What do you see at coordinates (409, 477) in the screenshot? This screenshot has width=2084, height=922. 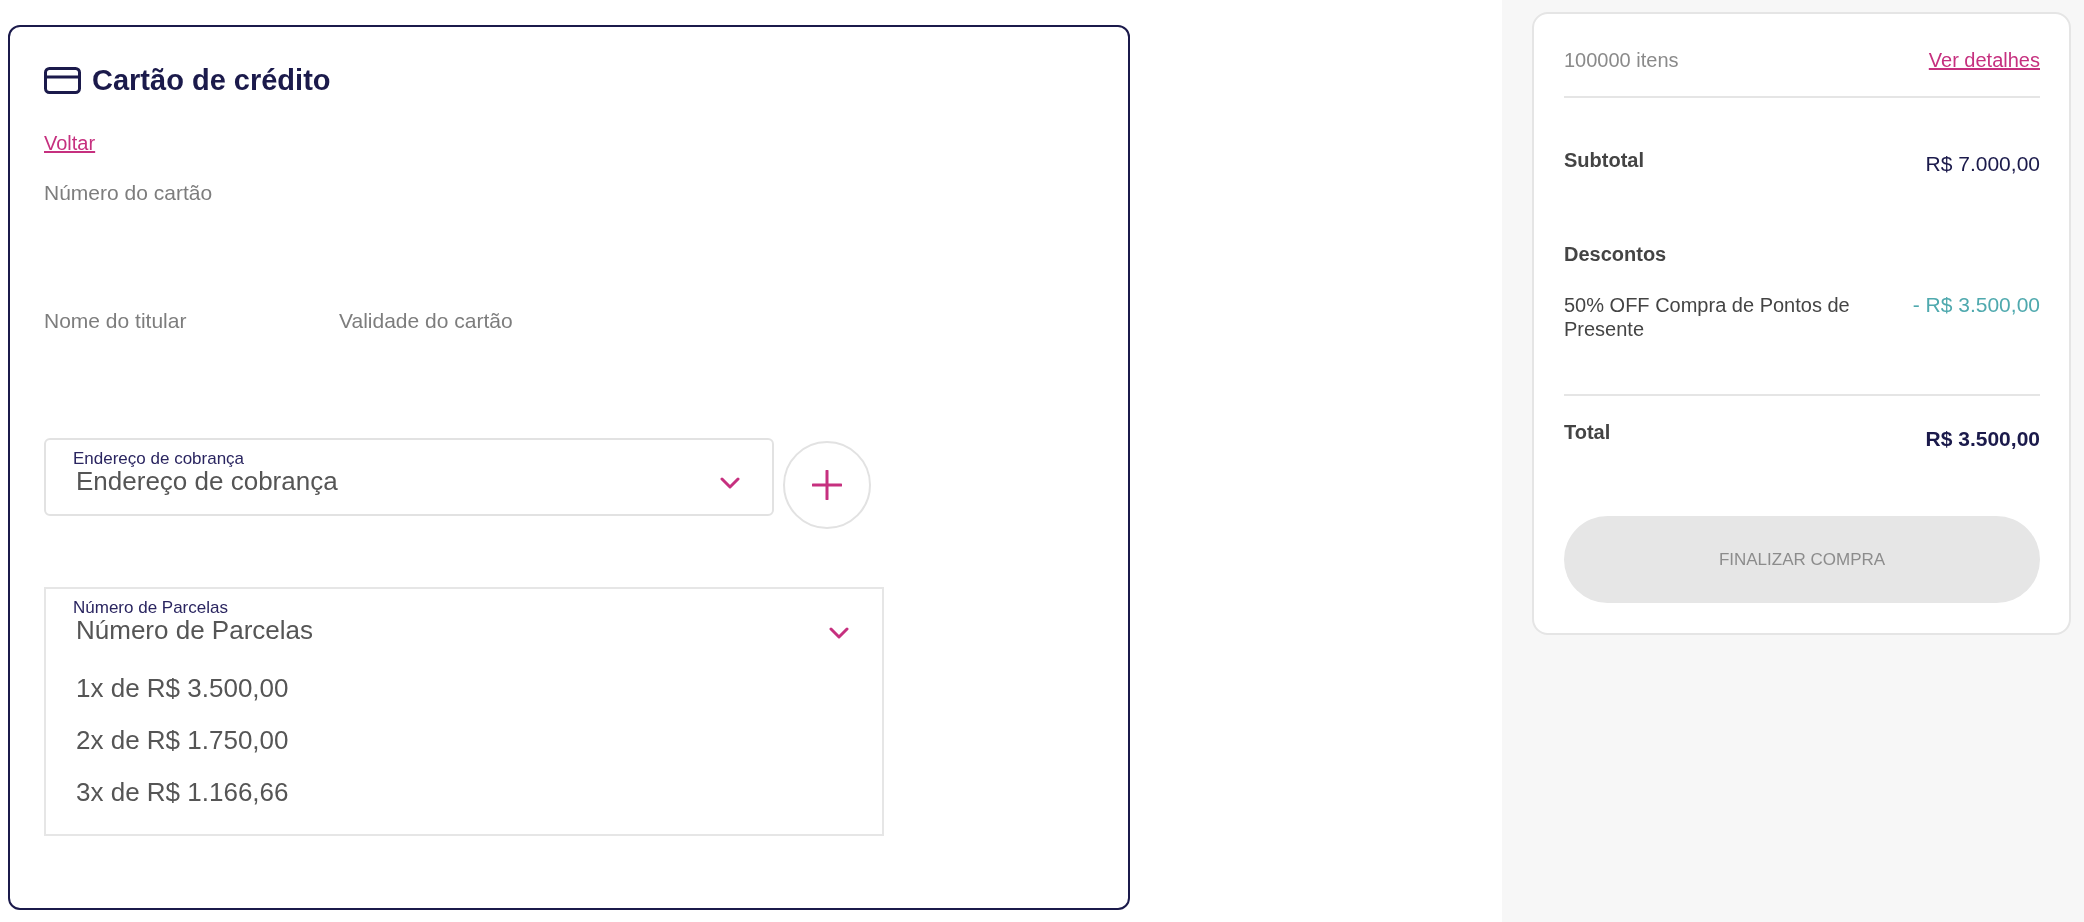 I see `billing-address-select: Endereço de cobrança Endereço de cobrança` at bounding box center [409, 477].